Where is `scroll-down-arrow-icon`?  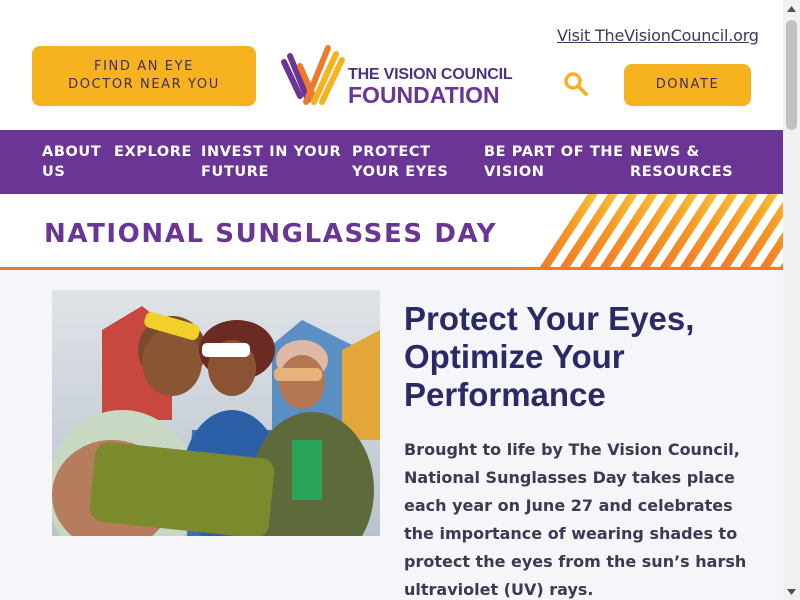 scroll-down-arrow-icon is located at coordinates (791, 591).